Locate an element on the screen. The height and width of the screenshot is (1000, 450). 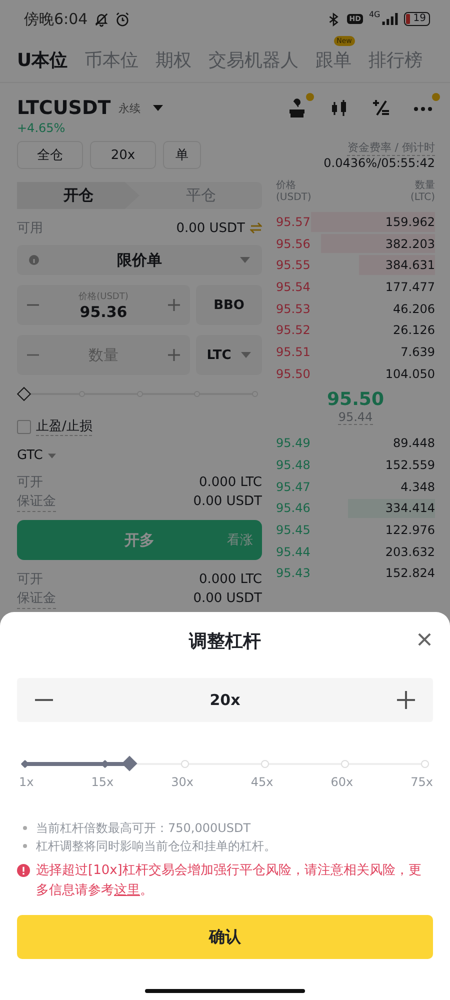
nav-tab: 交易机器人 is located at coordinates (253, 60).